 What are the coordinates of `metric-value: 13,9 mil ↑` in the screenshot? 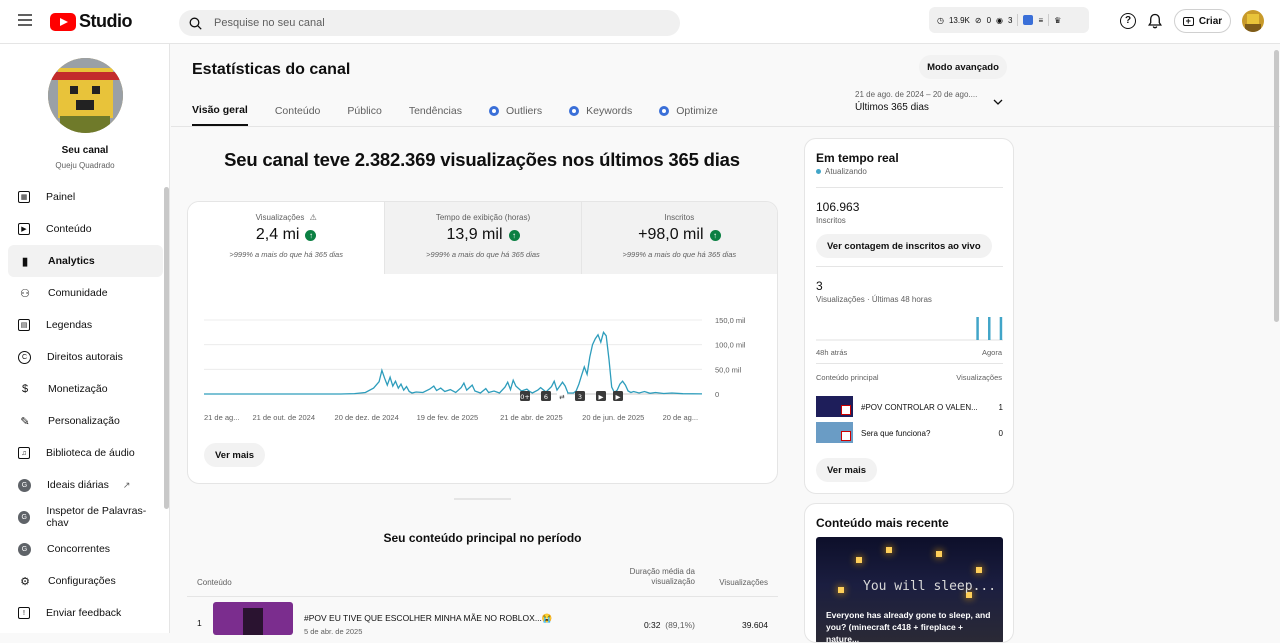 It's located at (482, 235).